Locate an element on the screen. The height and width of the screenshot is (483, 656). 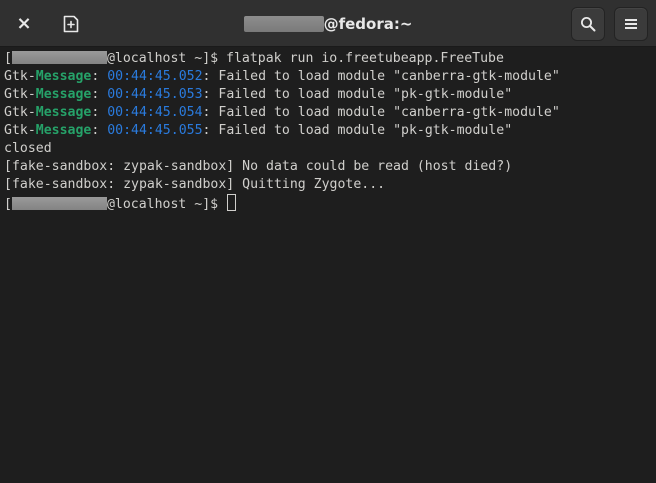
new-tab-icon is located at coordinates (71, 24).